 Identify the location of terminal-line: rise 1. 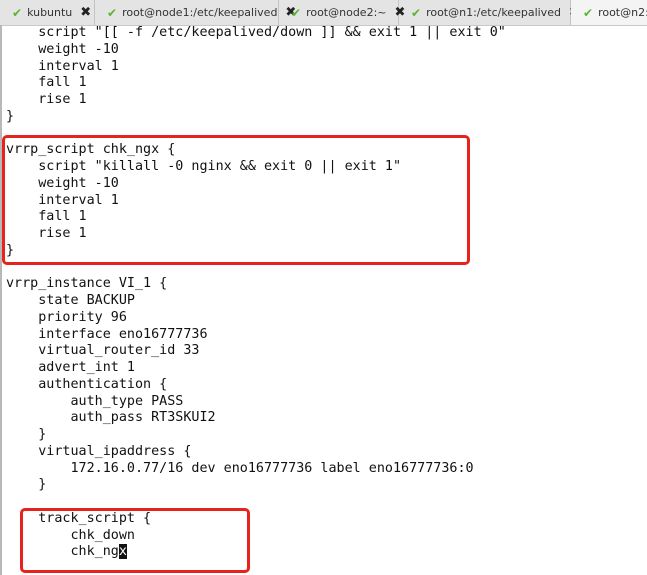
(46, 99).